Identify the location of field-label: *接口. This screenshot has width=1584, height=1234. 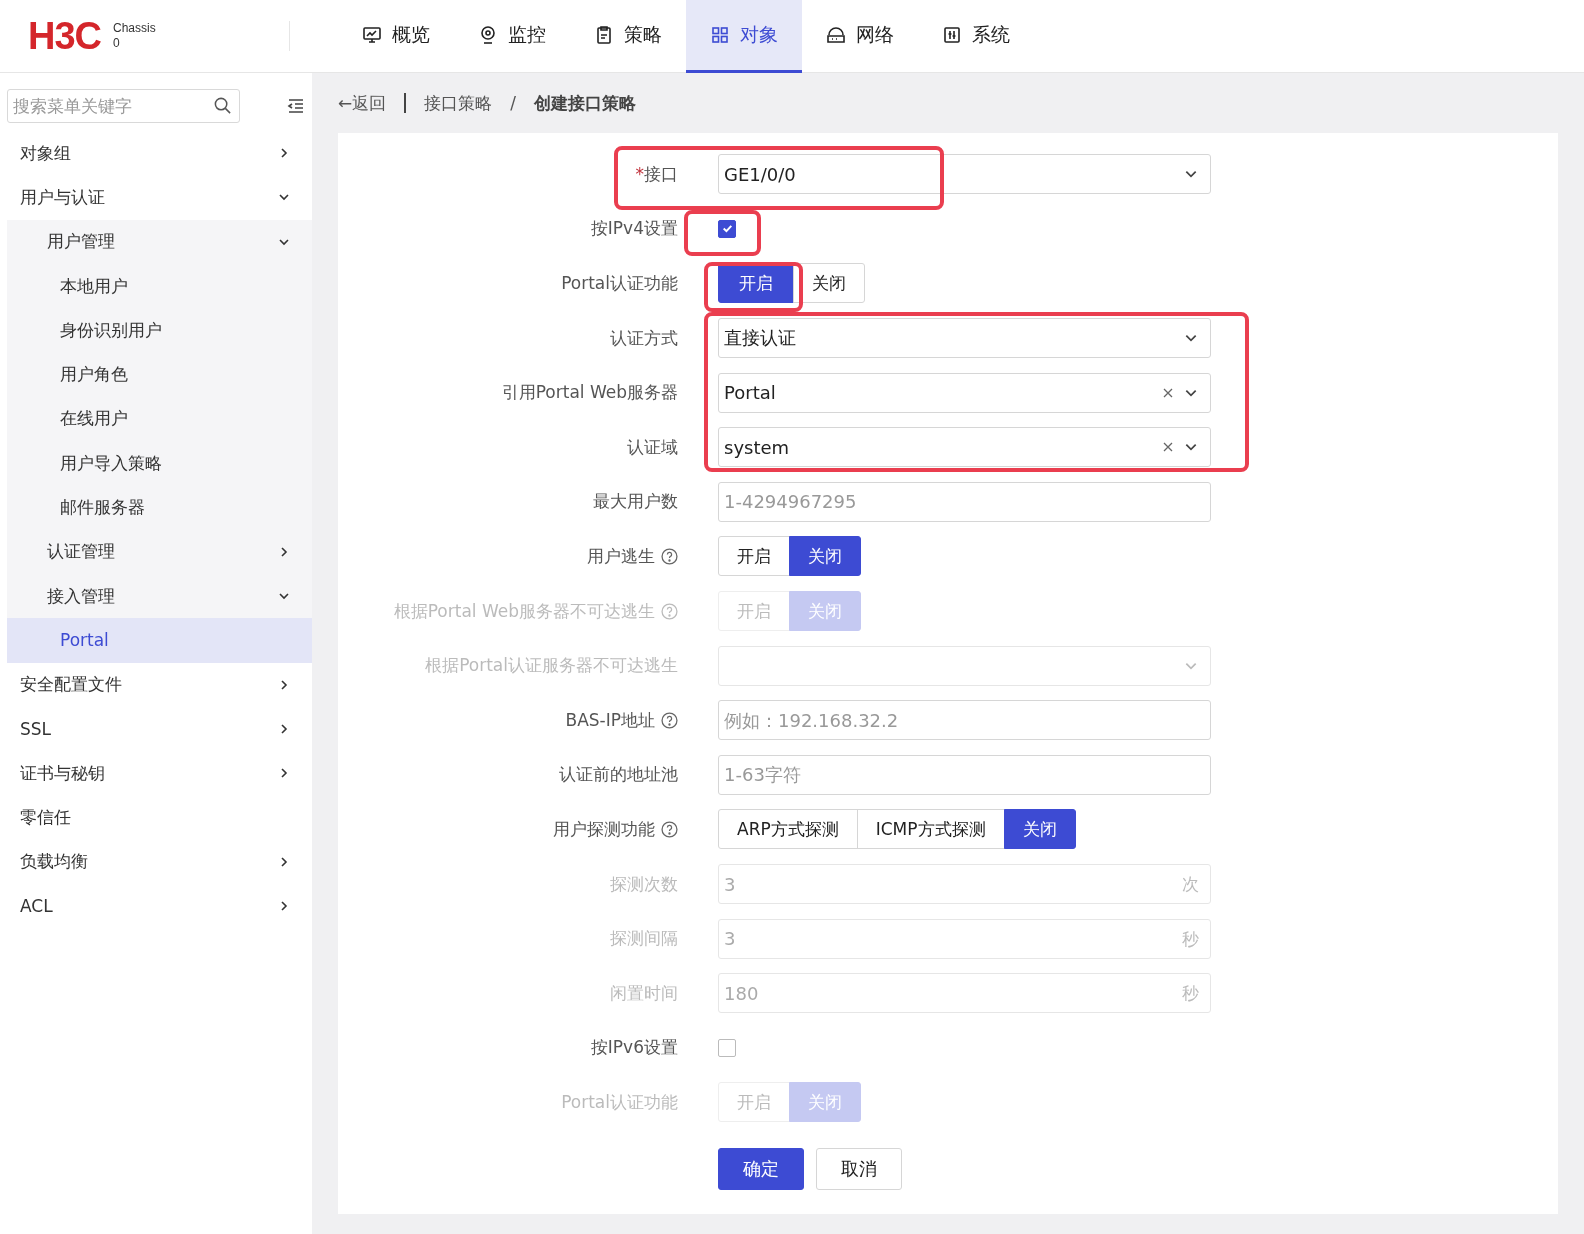
(656, 174).